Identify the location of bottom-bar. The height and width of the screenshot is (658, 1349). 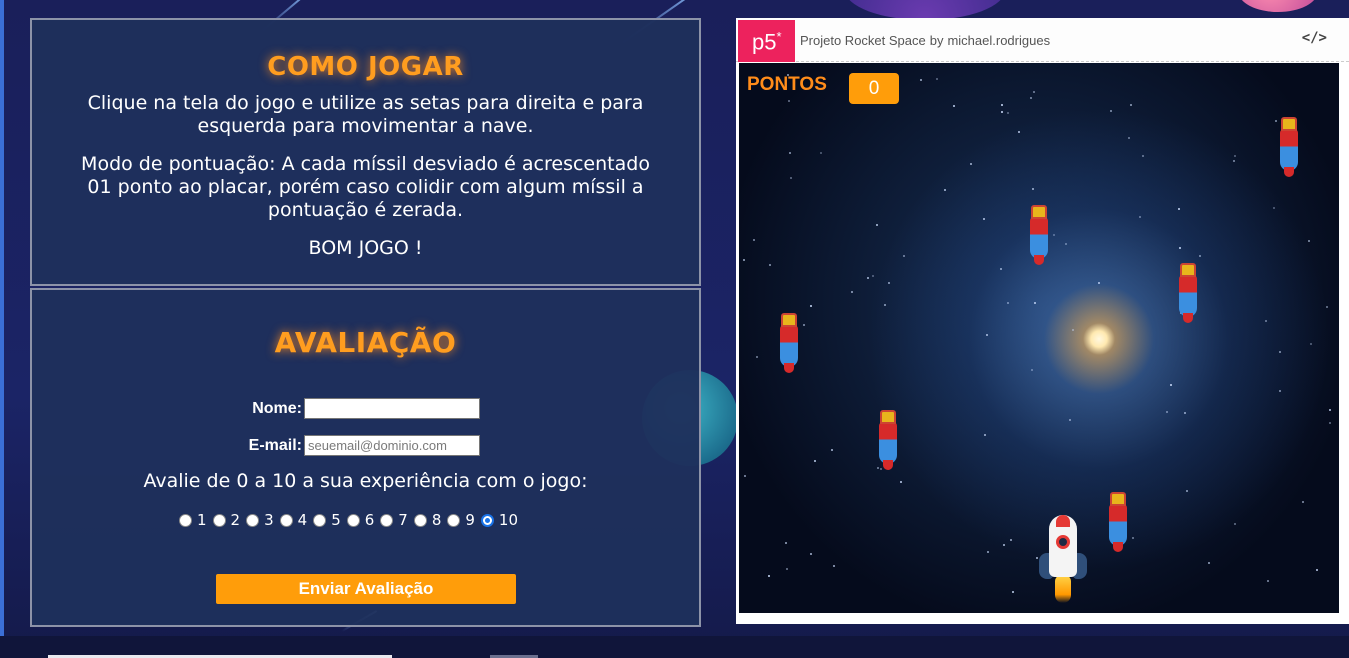
(674, 647).